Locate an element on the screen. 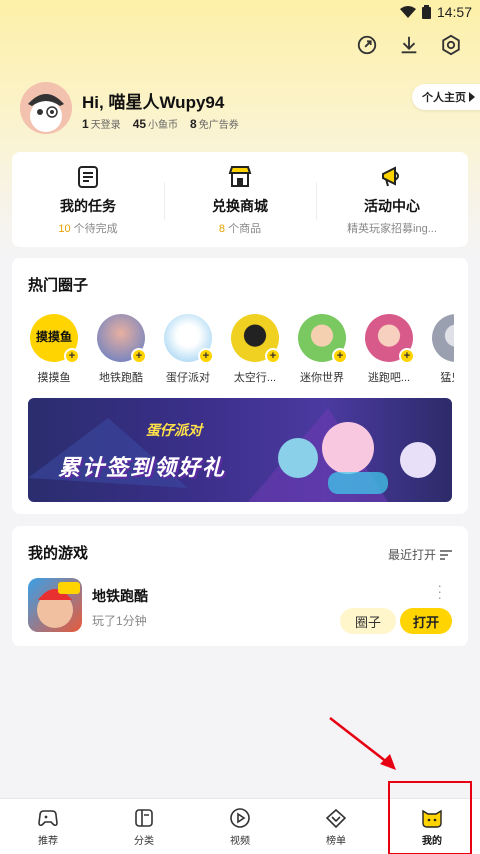  tab-video: 视频 is located at coordinates (240, 826).